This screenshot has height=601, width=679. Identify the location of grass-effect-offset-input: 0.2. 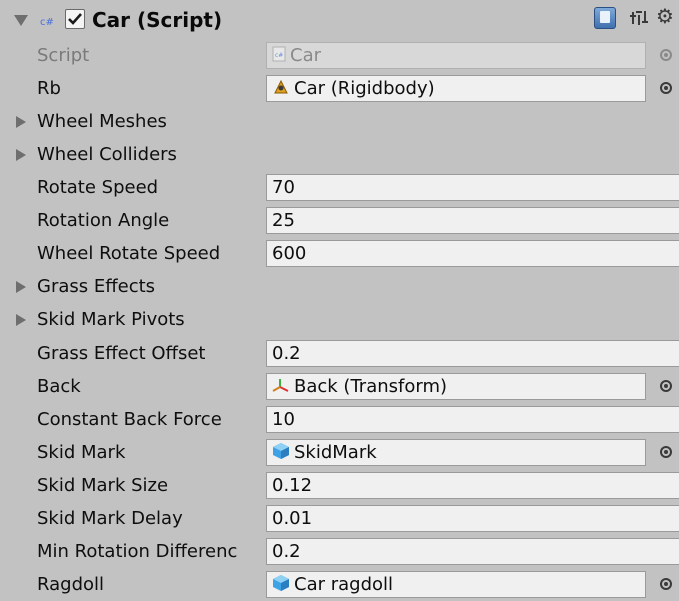
(472, 353).